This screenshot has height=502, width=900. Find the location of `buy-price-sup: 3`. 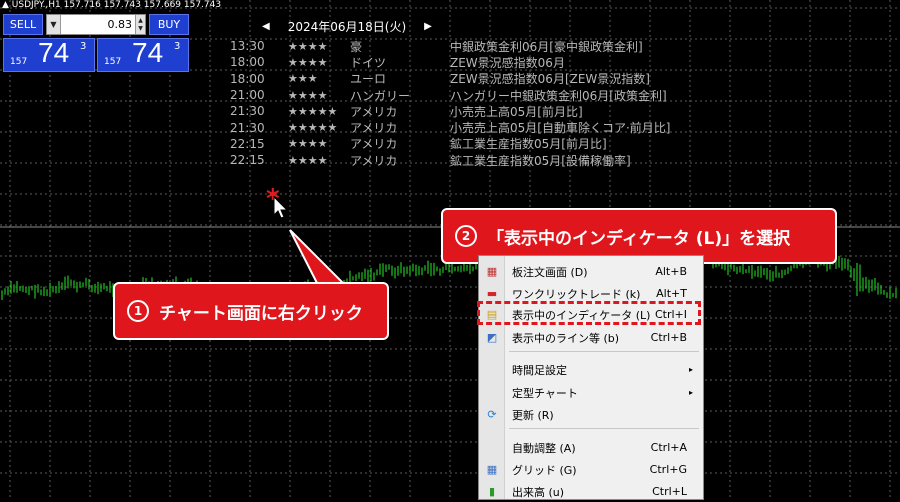

buy-price-sup: 3 is located at coordinates (177, 46).